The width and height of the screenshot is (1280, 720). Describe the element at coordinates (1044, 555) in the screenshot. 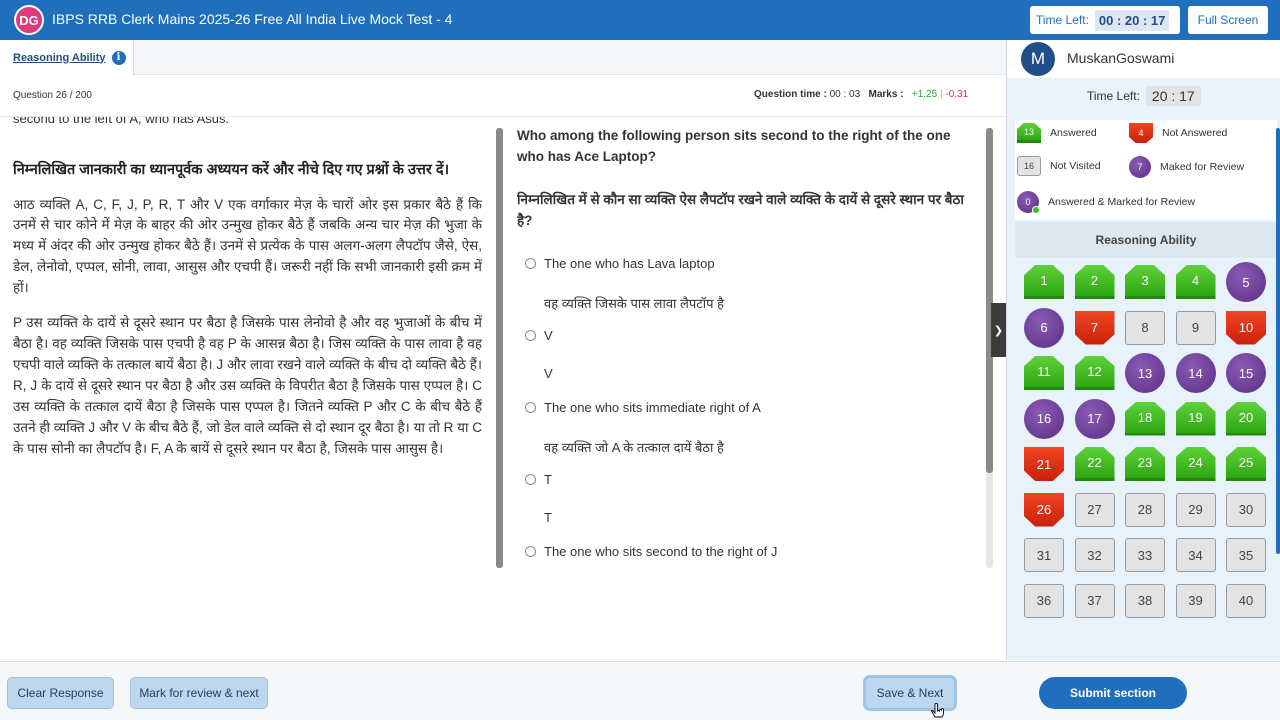

I see `question-palette-item-31: 31` at that location.